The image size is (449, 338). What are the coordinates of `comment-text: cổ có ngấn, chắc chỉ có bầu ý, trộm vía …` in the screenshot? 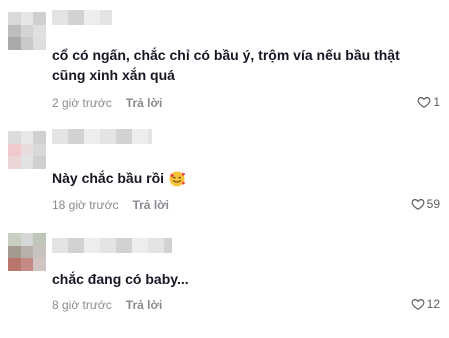 It's located at (226, 65).